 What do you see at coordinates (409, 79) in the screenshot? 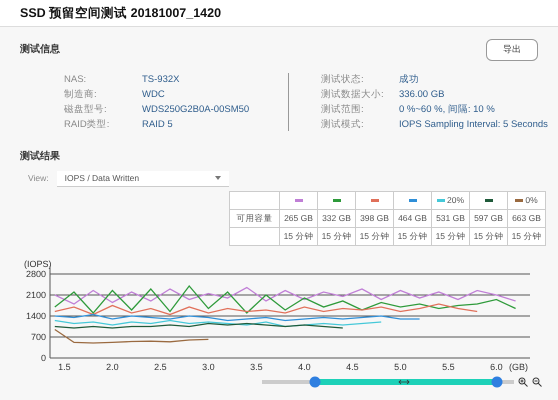
I see `info-value: 成功` at bounding box center [409, 79].